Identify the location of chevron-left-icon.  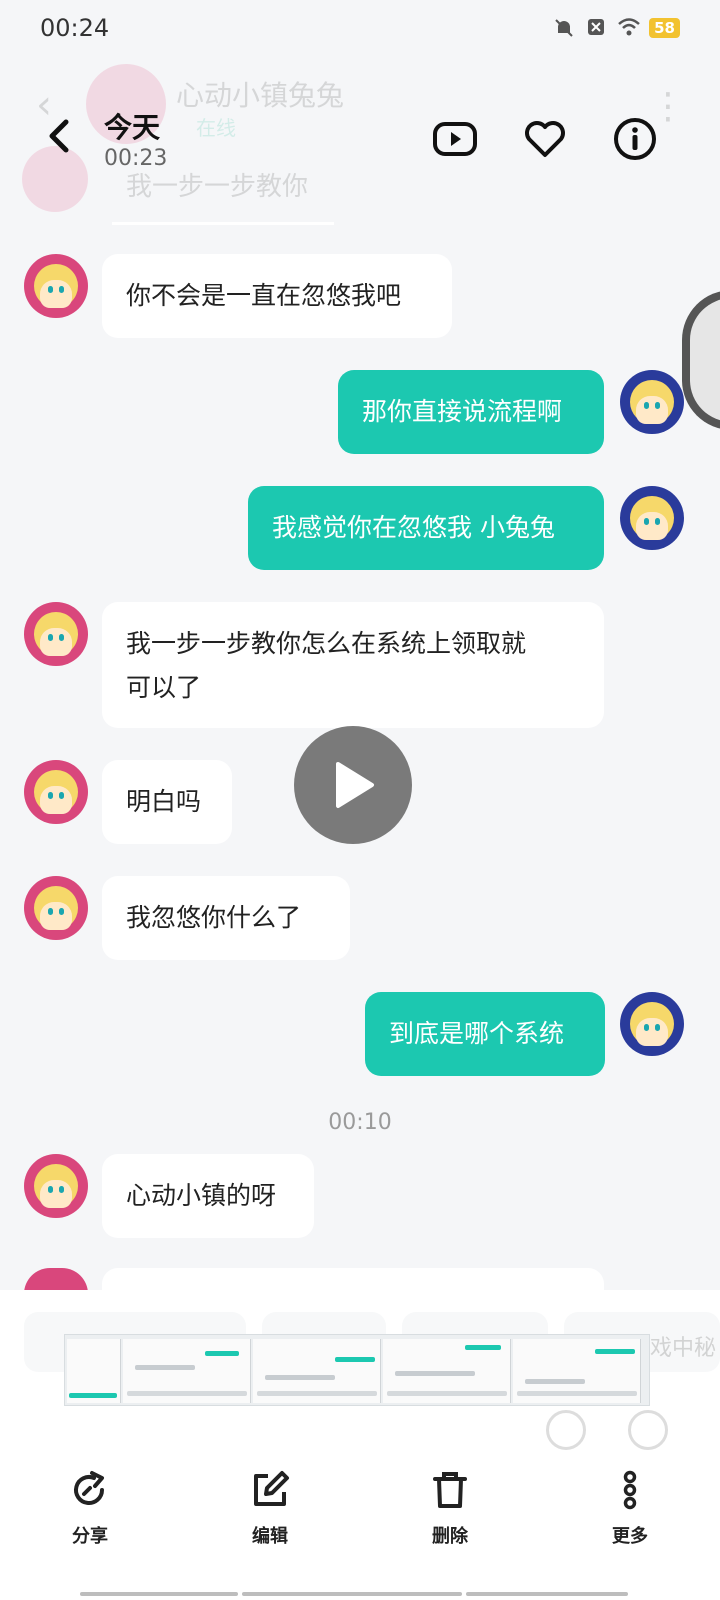
(59, 136).